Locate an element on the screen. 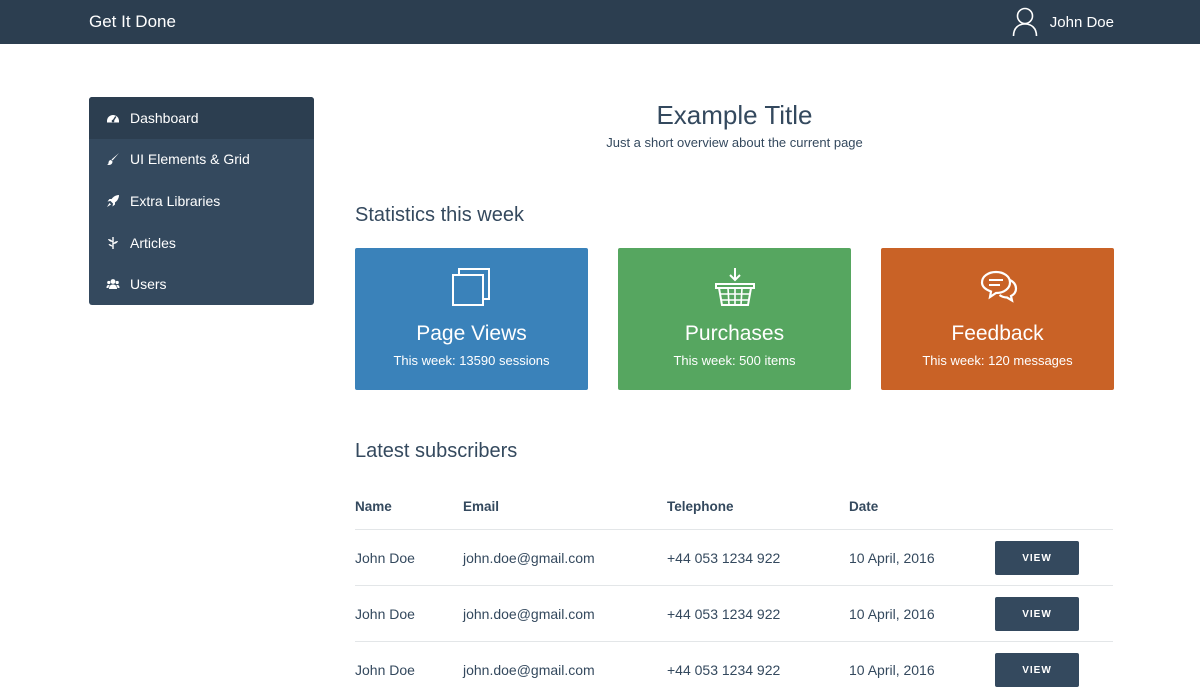 The image size is (1200, 693). stat-value: This week: 13590 sessions is located at coordinates (471, 360).